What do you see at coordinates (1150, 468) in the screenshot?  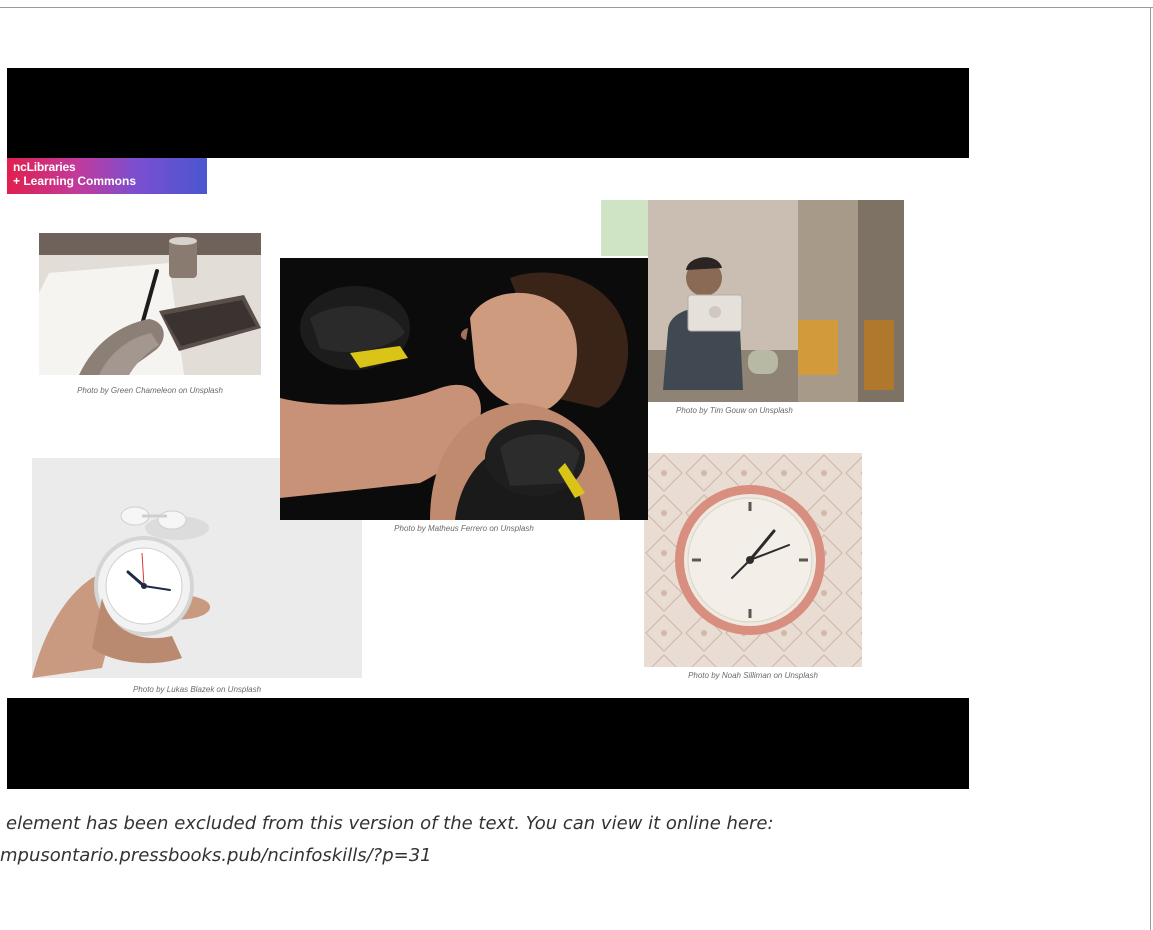 I see `right-border` at bounding box center [1150, 468].